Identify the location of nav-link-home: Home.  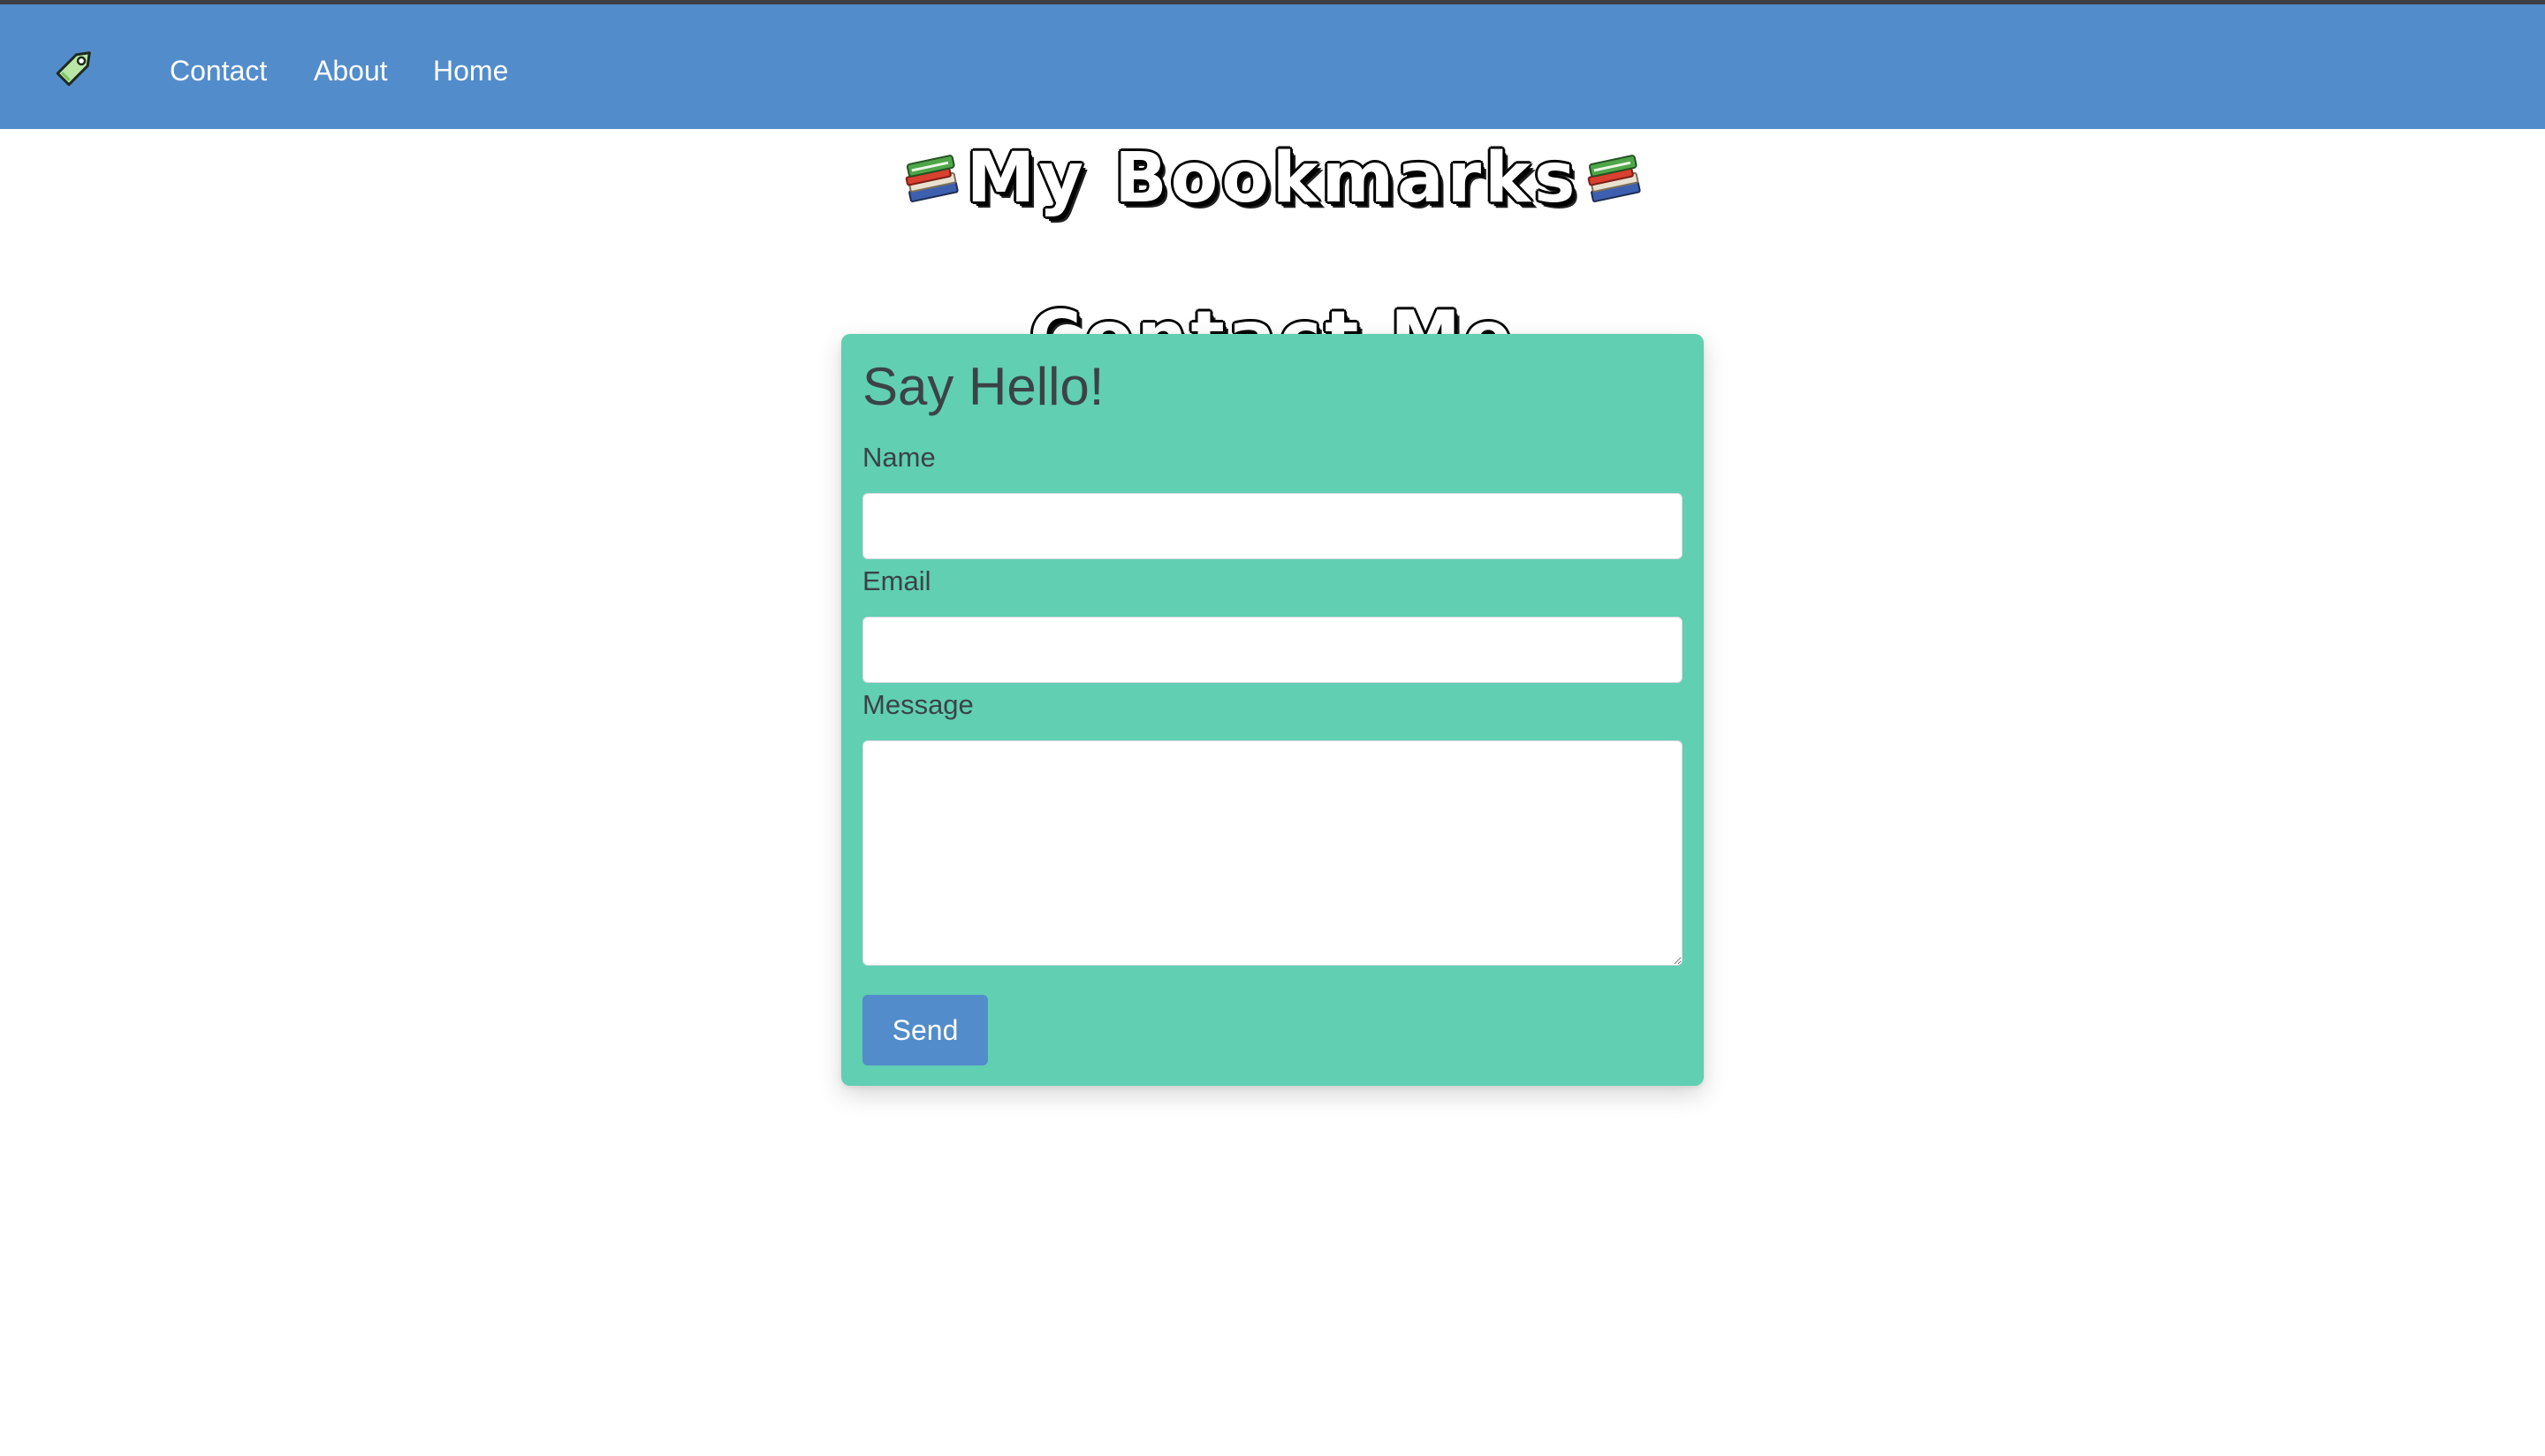
(470, 70).